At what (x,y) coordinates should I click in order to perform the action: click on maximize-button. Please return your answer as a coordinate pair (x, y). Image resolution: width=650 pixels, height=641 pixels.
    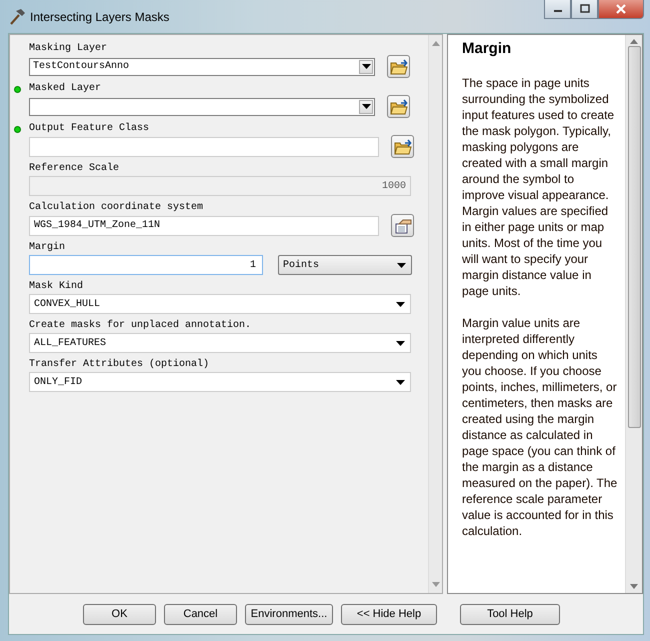
    Looking at the image, I should click on (584, 9).